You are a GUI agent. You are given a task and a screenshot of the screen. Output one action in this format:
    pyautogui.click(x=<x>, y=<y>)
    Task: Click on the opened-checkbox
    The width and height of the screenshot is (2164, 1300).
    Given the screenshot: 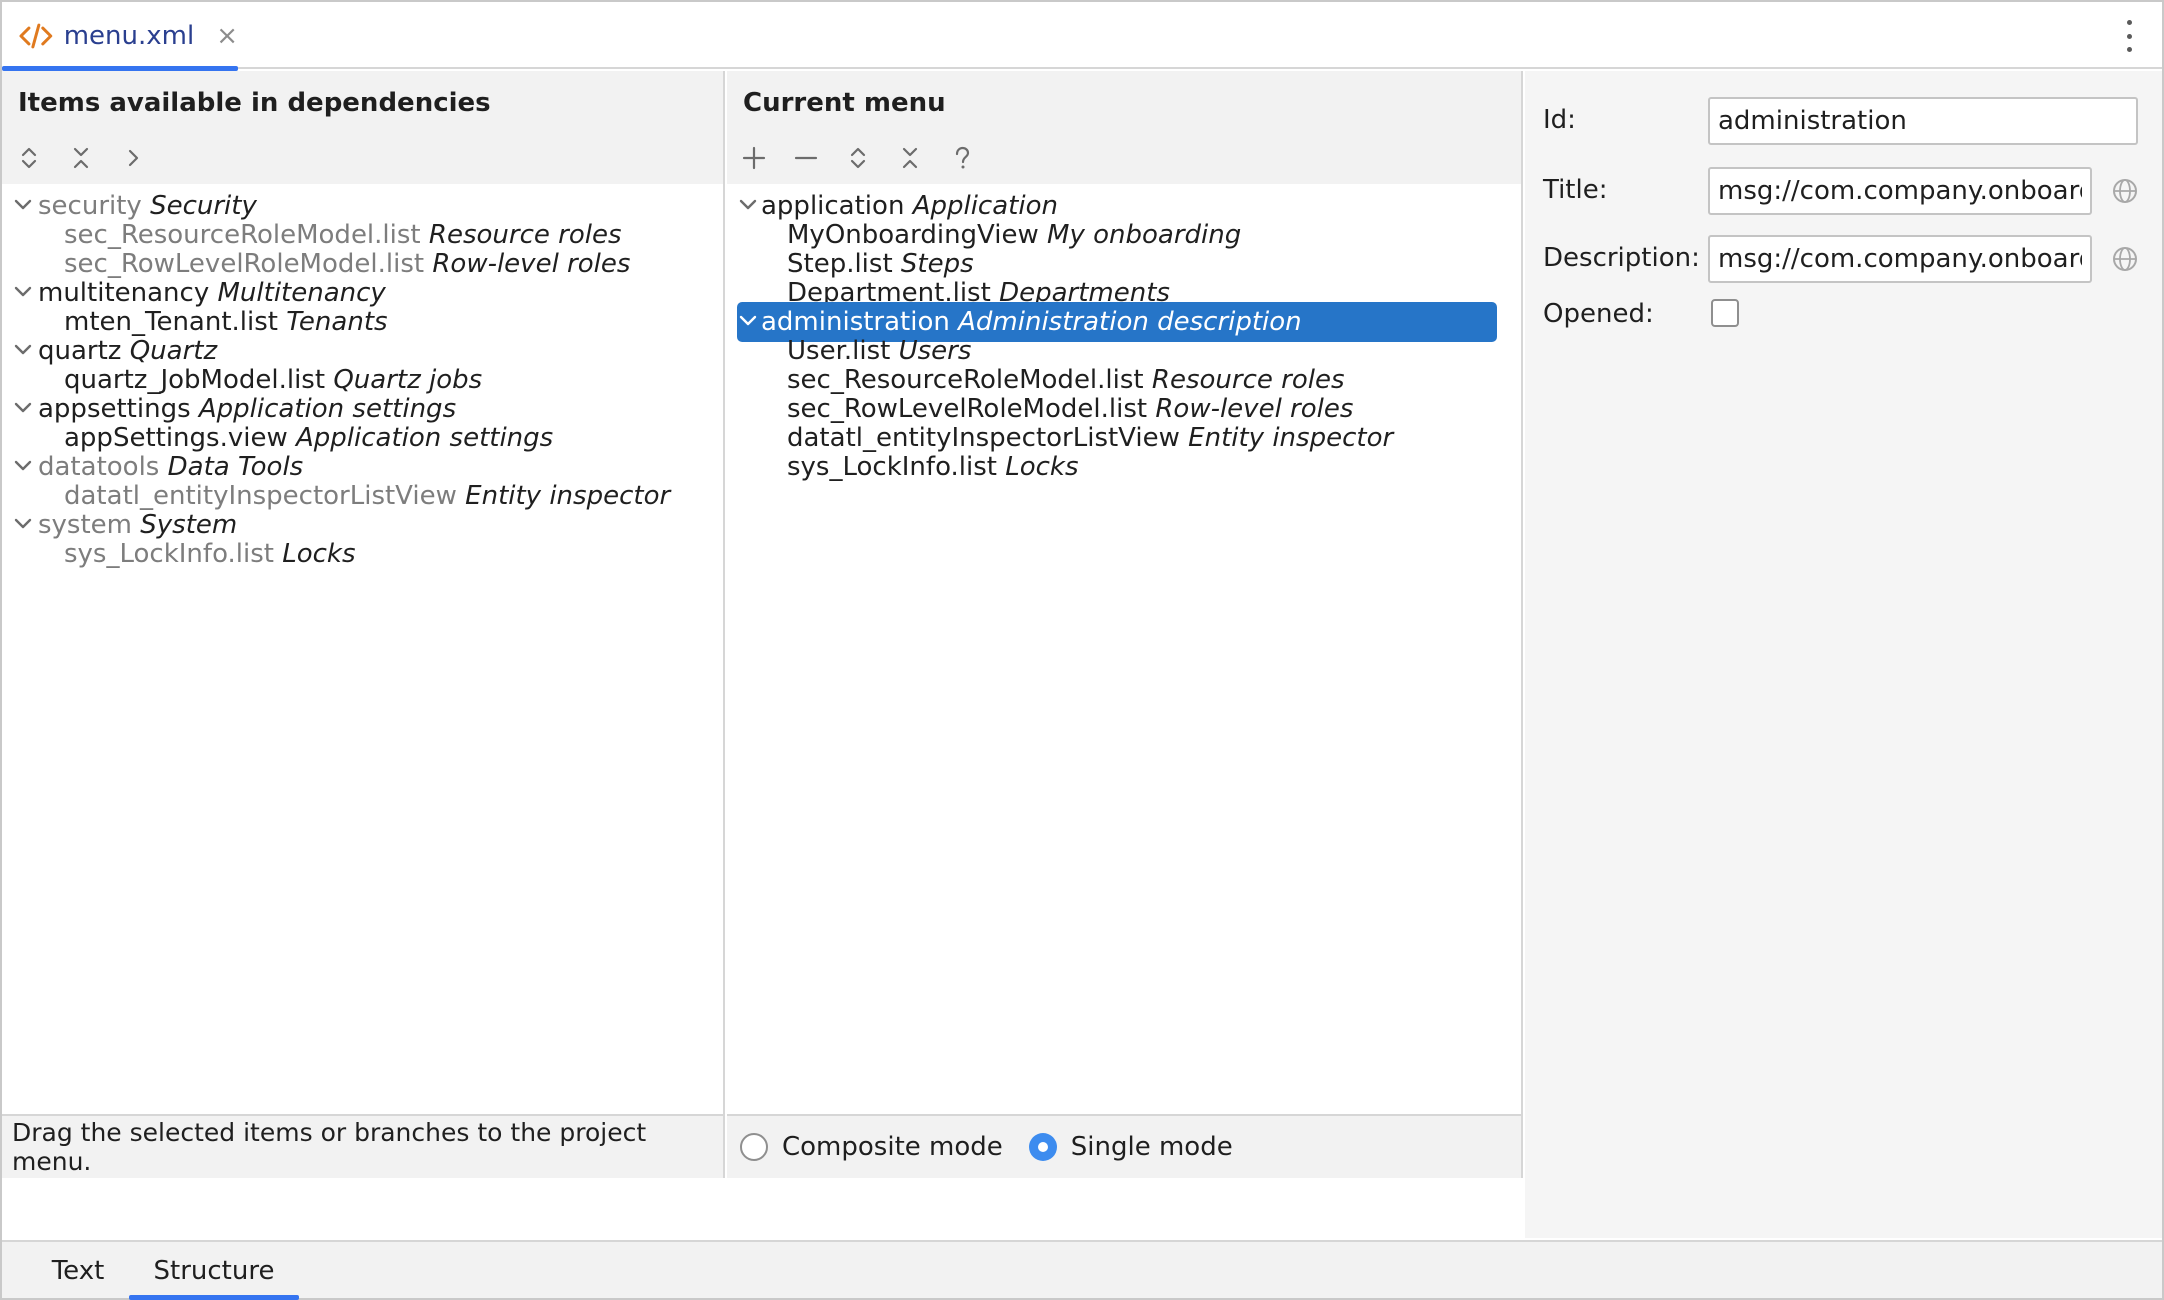 What is the action you would take?
    pyautogui.click(x=1725, y=313)
    